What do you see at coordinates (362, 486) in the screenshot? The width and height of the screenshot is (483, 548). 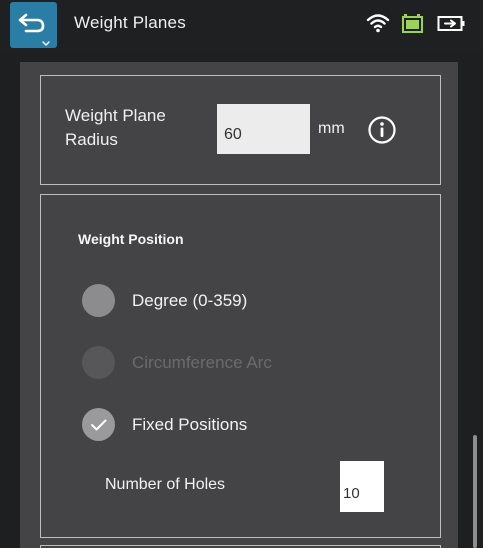 I see `holes-input` at bounding box center [362, 486].